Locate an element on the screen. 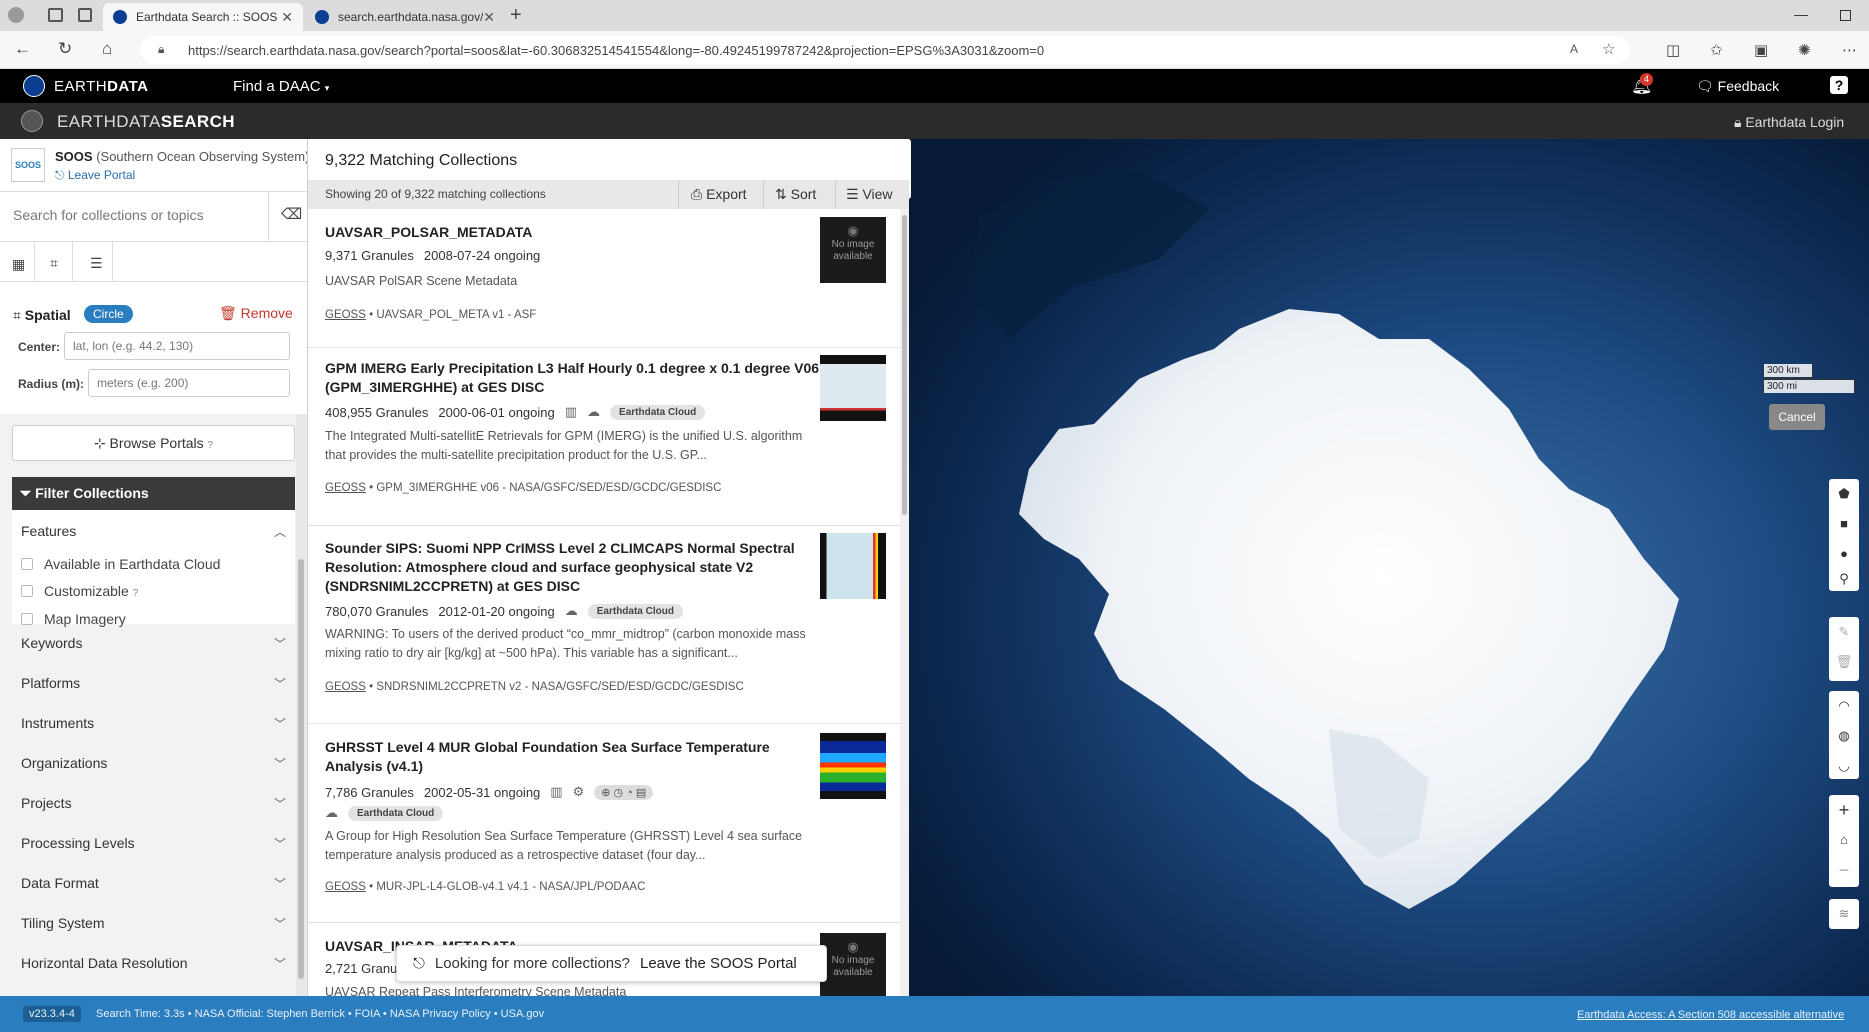 Image resolution: width=1869 pixels, height=1032 pixels. facet-toggle: Tiling System ﹀ is located at coordinates (153, 923).